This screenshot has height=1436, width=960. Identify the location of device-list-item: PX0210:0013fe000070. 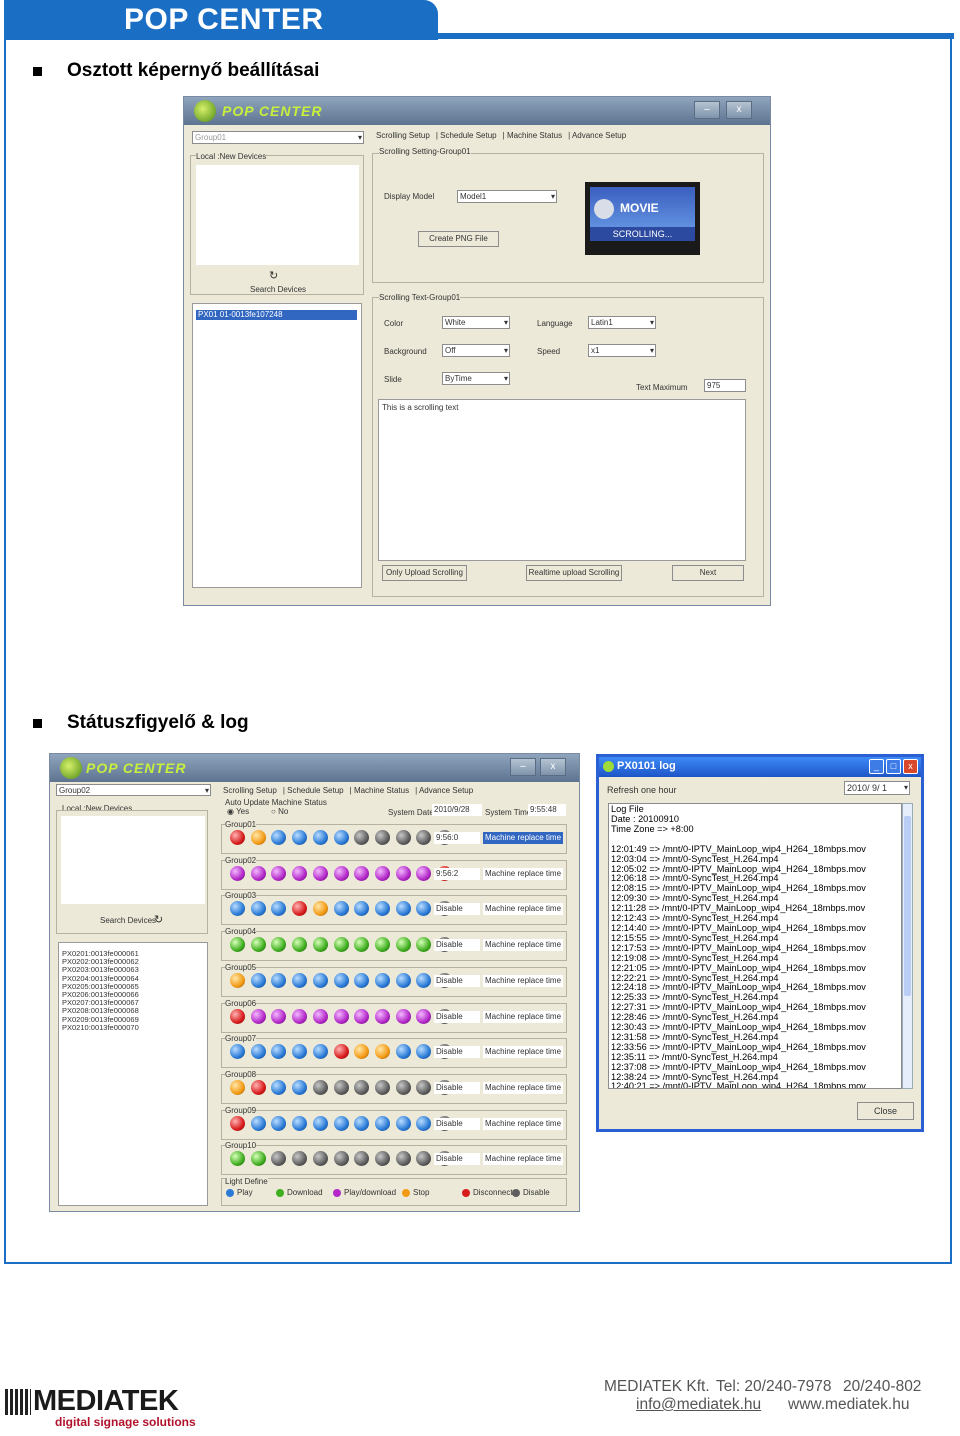
(100, 1027).